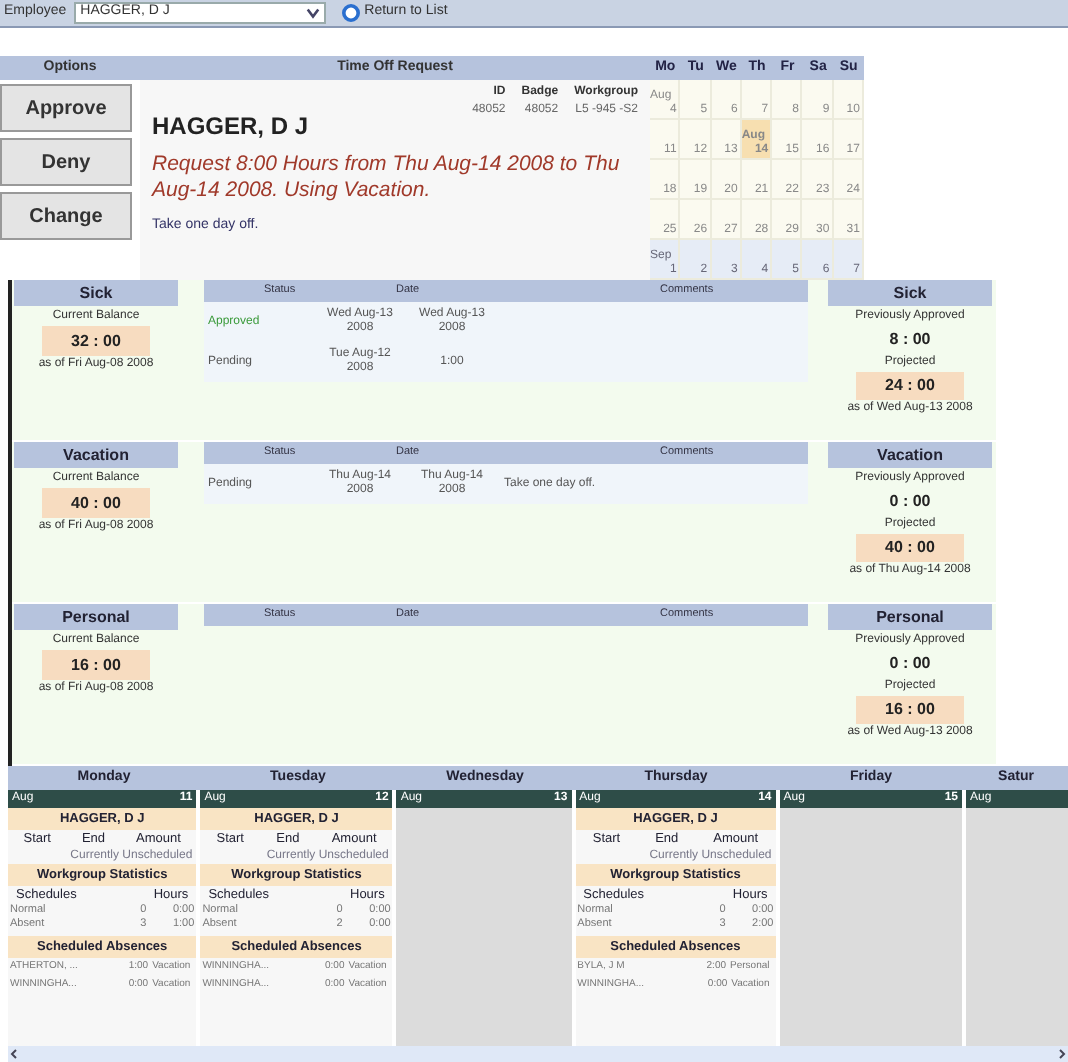 The height and width of the screenshot is (1062, 1068). Describe the element at coordinates (1062, 1054) in the screenshot. I see `scroll-right-icon` at that location.